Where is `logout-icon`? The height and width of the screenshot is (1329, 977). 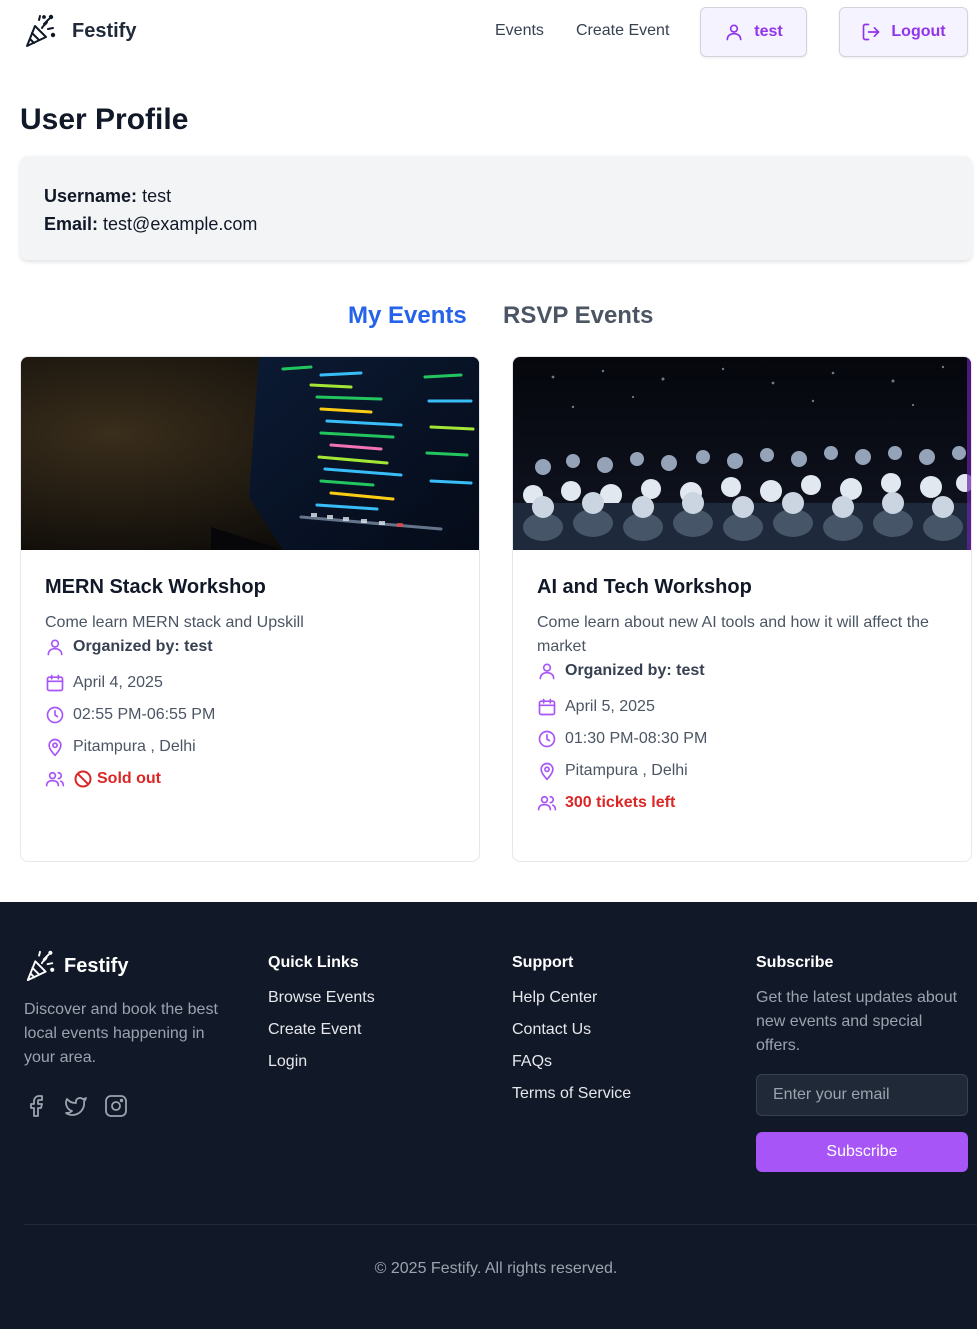 logout-icon is located at coordinates (871, 32).